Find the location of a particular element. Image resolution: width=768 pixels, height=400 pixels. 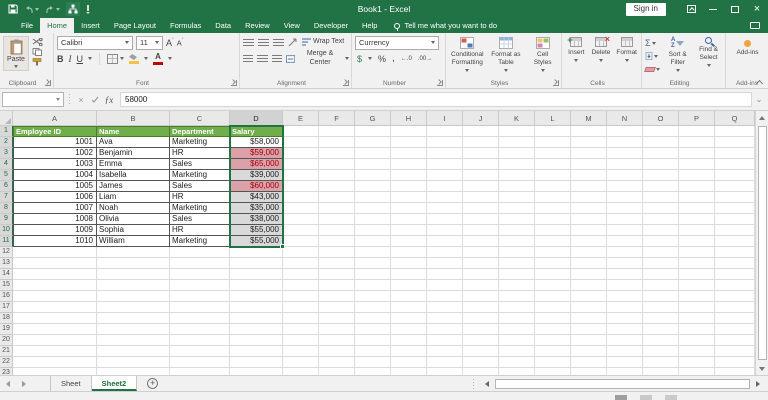

cell-H5 is located at coordinates (409, 175).